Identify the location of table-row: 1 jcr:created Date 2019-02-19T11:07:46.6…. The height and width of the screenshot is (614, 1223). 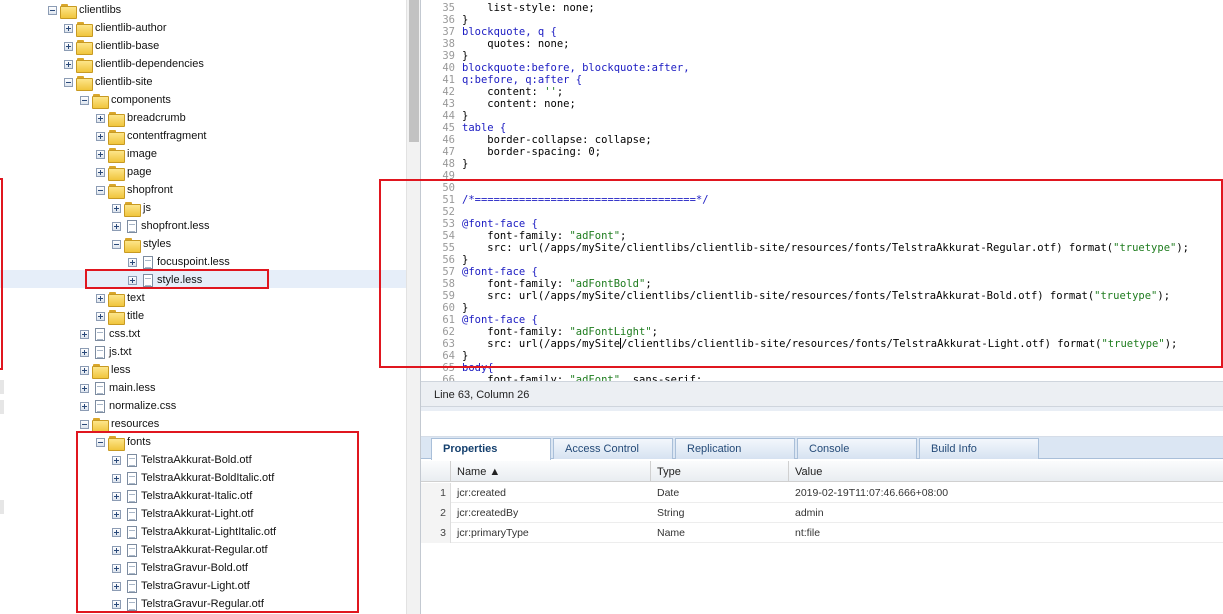
(822, 493).